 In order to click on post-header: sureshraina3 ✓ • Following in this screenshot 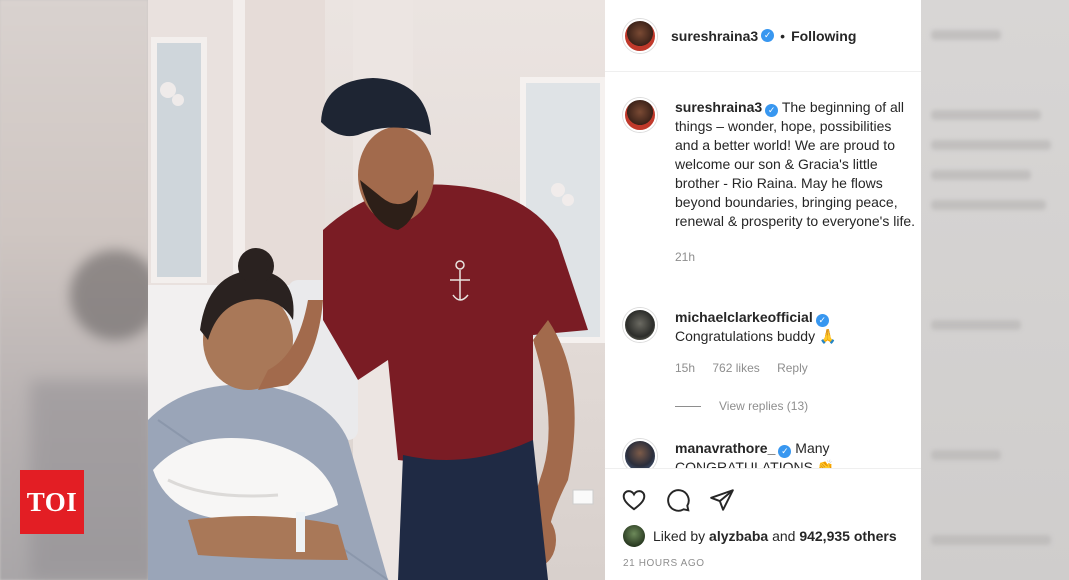, I will do `click(763, 36)`.